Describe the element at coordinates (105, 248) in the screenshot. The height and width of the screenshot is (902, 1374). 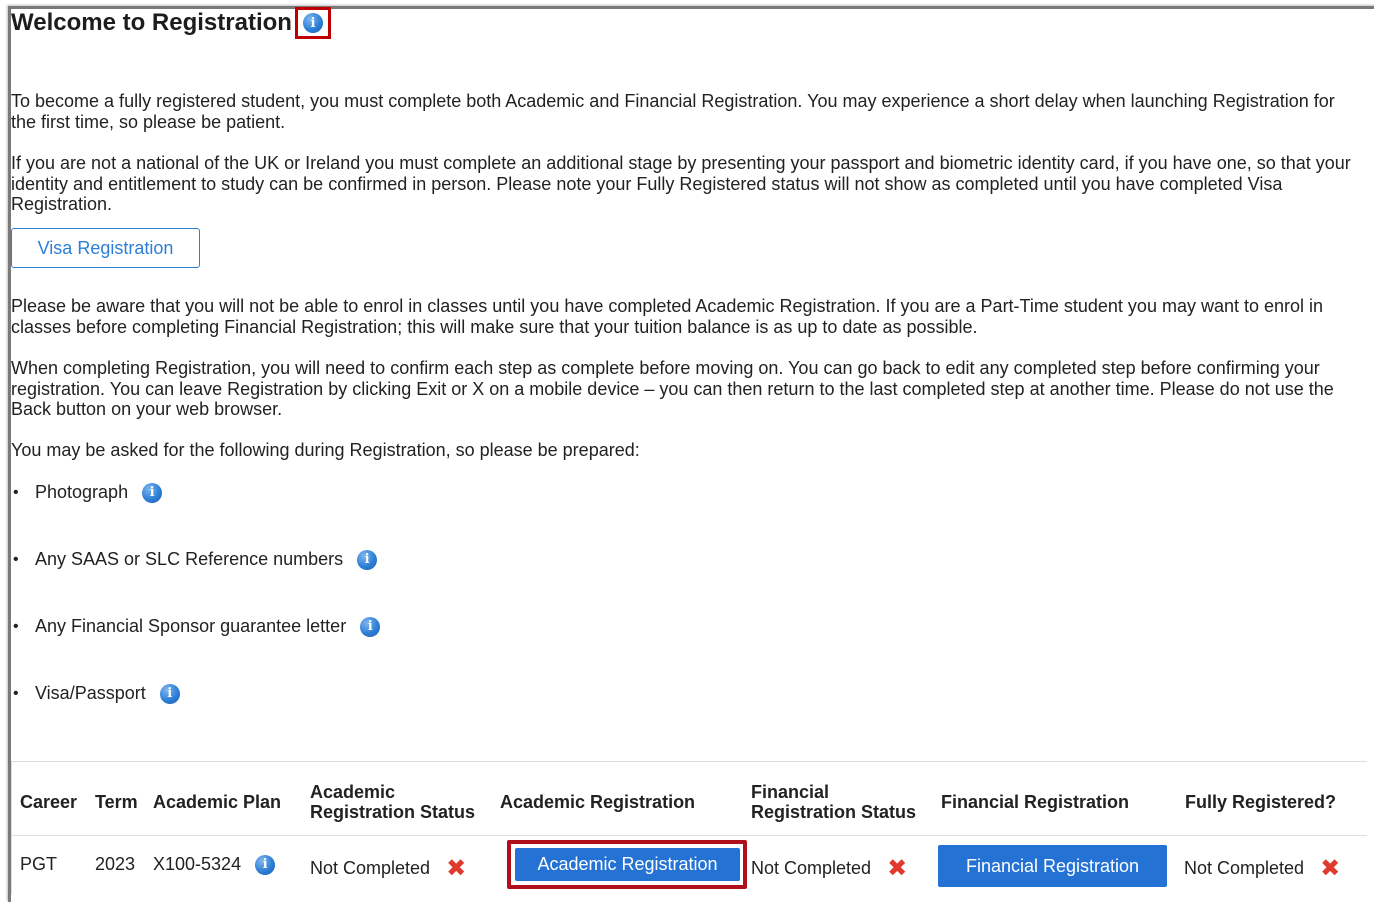
I see `visa-registration-button: Visa Registration` at that location.